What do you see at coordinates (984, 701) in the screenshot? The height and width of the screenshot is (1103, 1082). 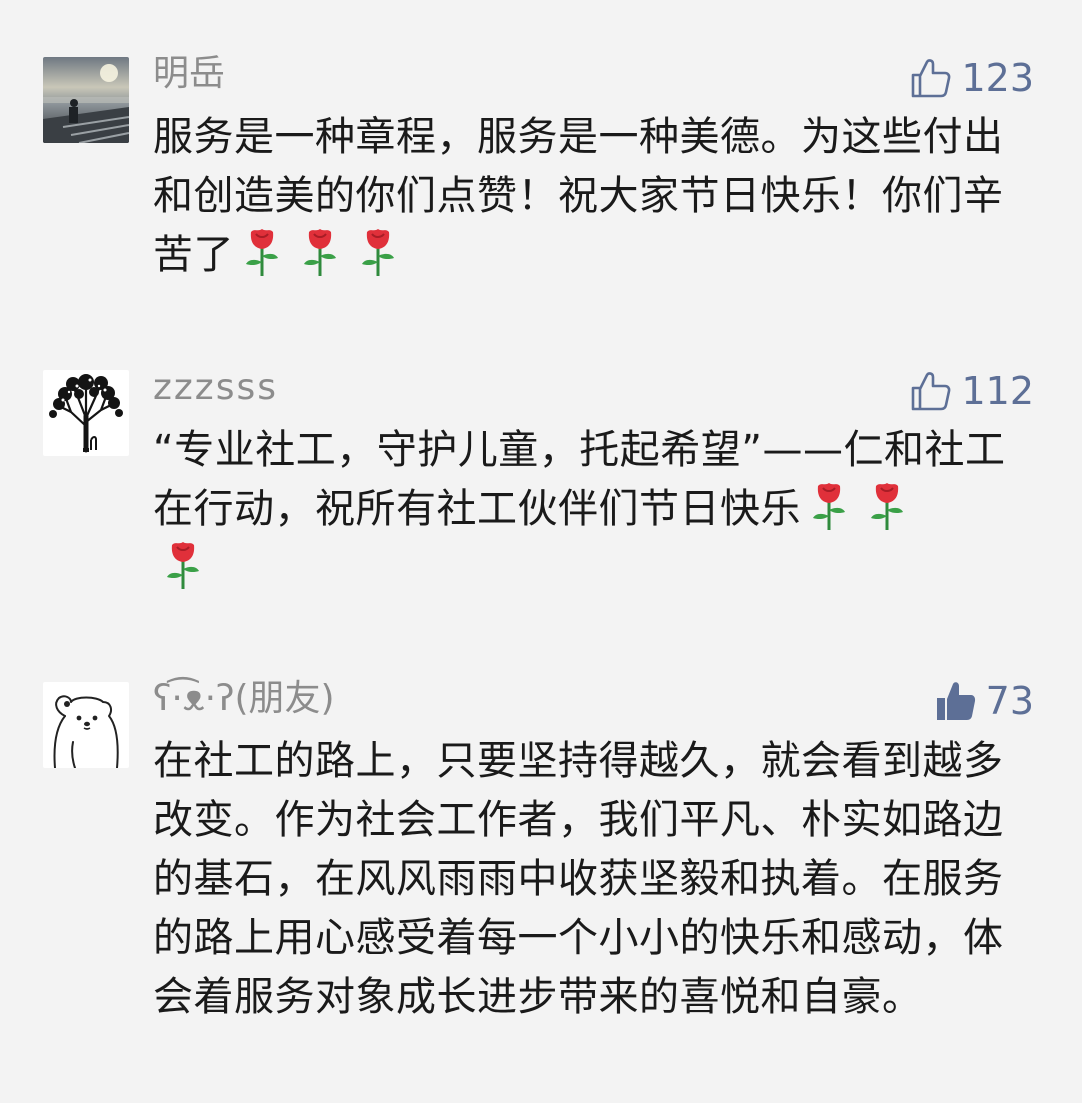 I see `like-button: 73` at bounding box center [984, 701].